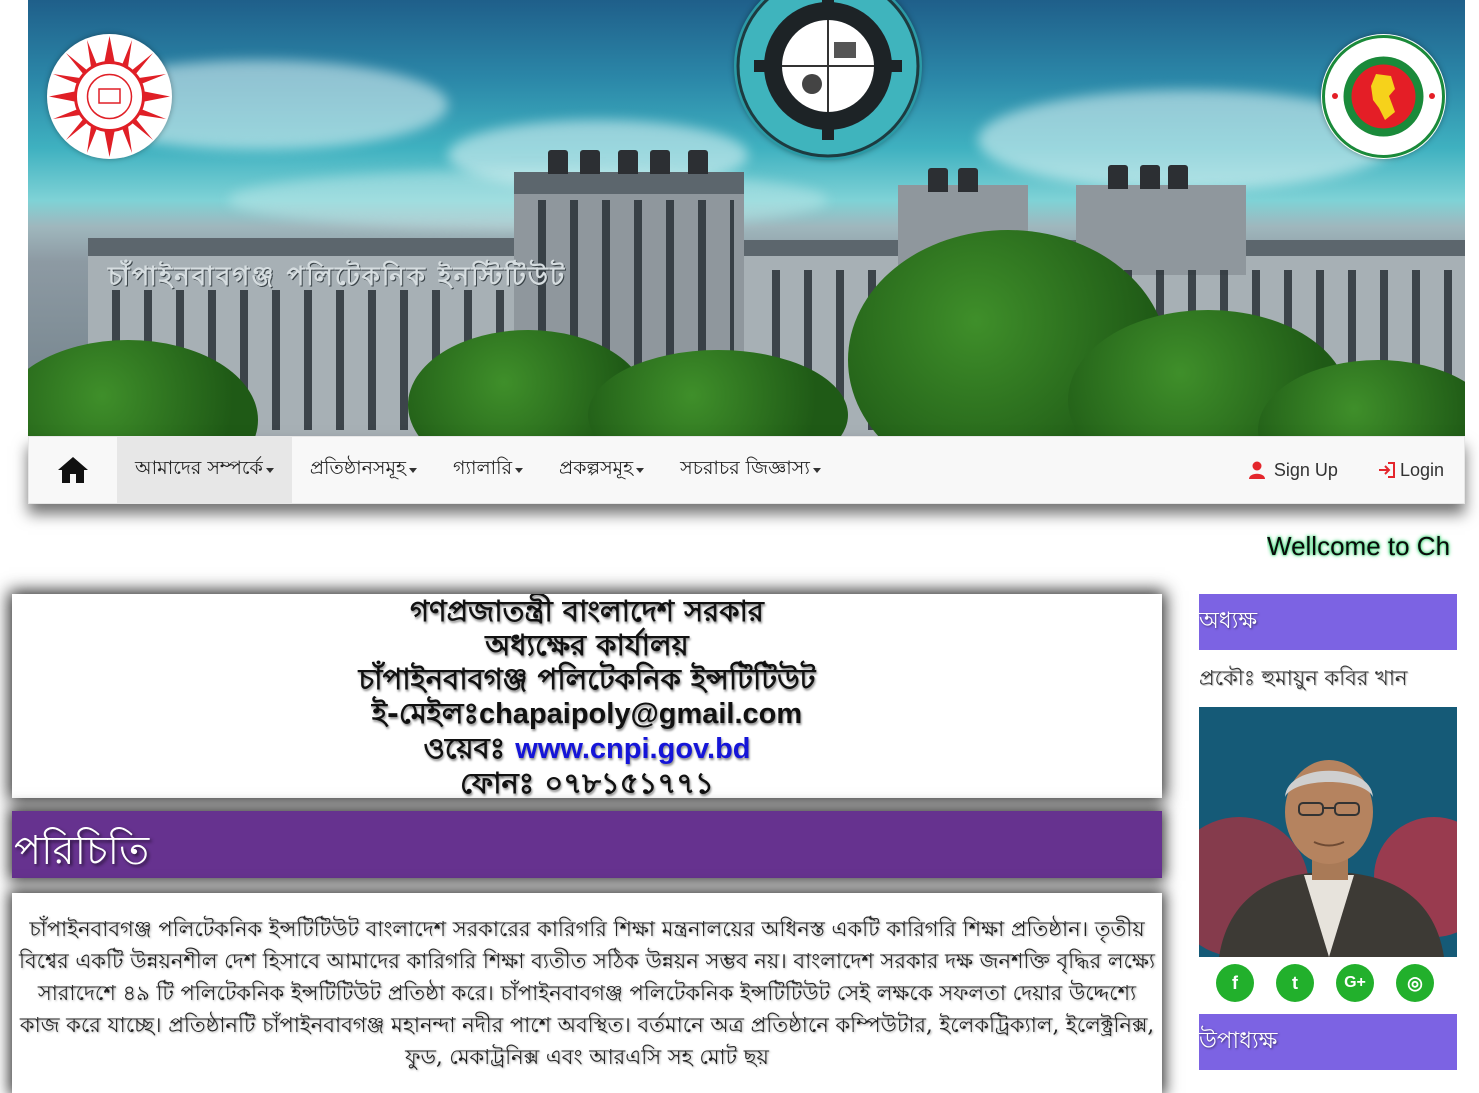 This screenshot has width=1479, height=1093. What do you see at coordinates (497, 782) in the screenshot?
I see `phone-label: ফোনঃ` at bounding box center [497, 782].